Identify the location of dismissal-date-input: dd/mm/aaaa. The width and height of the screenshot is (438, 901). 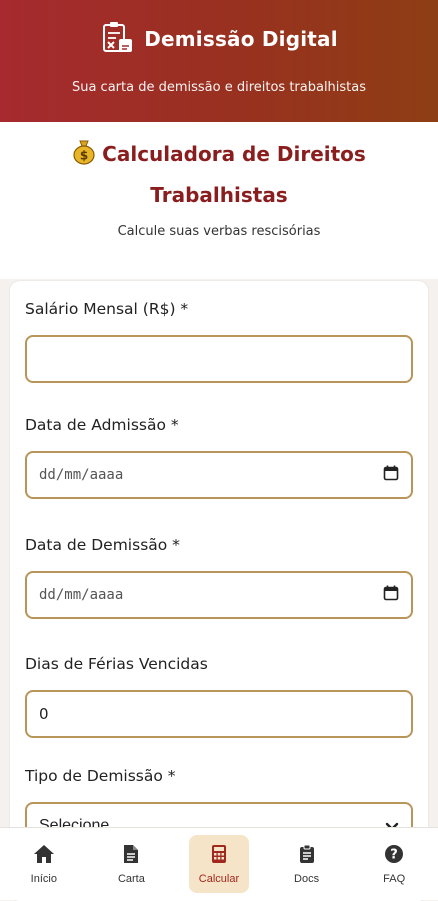
(219, 595).